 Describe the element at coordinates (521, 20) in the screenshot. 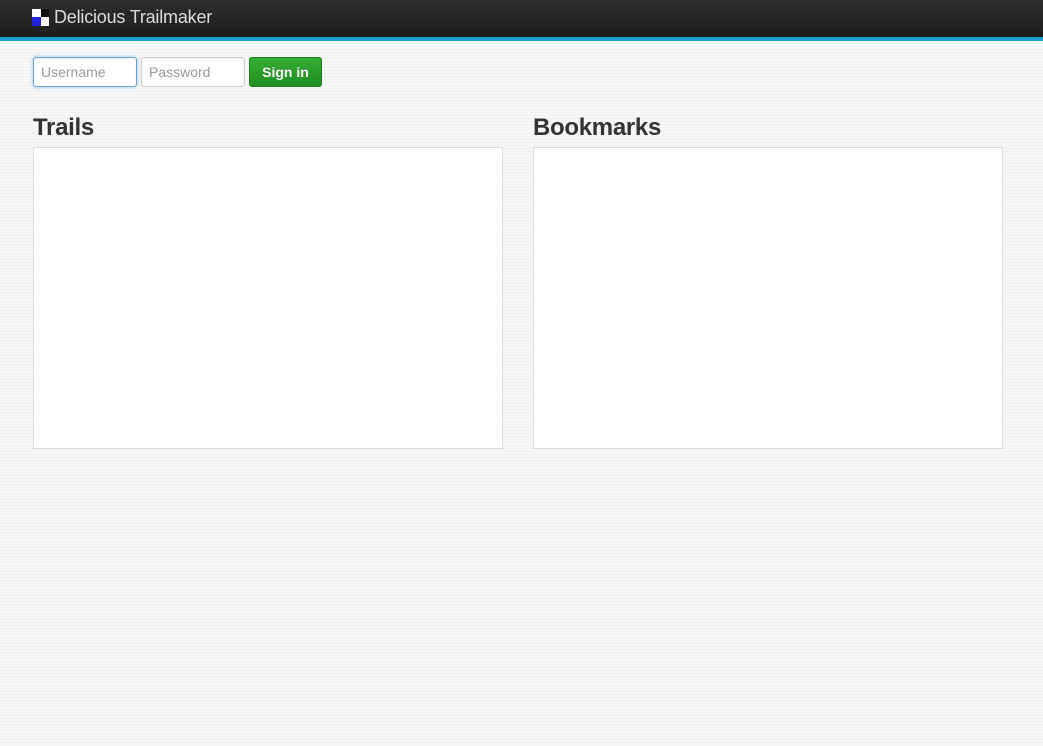

I see `top-navbar: Delicious Trailmaker` at that location.